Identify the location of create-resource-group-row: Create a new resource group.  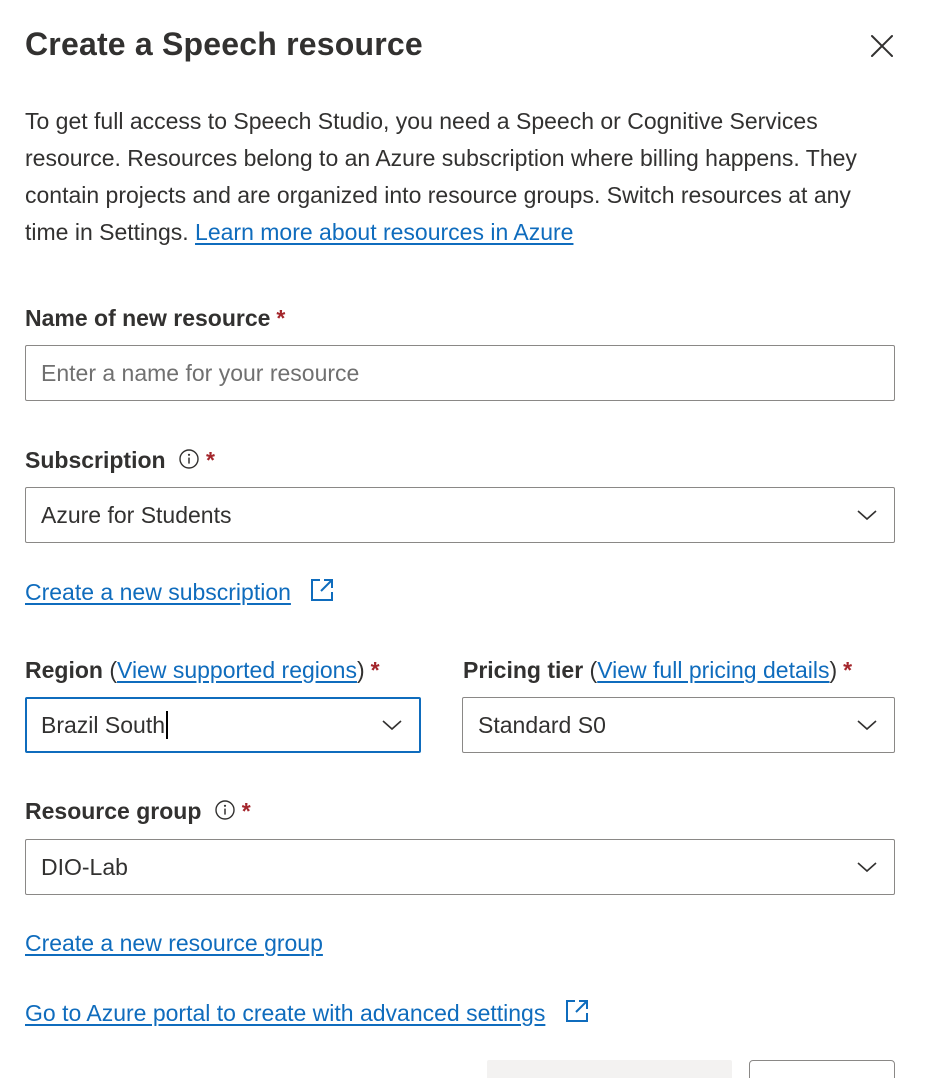
(174, 943).